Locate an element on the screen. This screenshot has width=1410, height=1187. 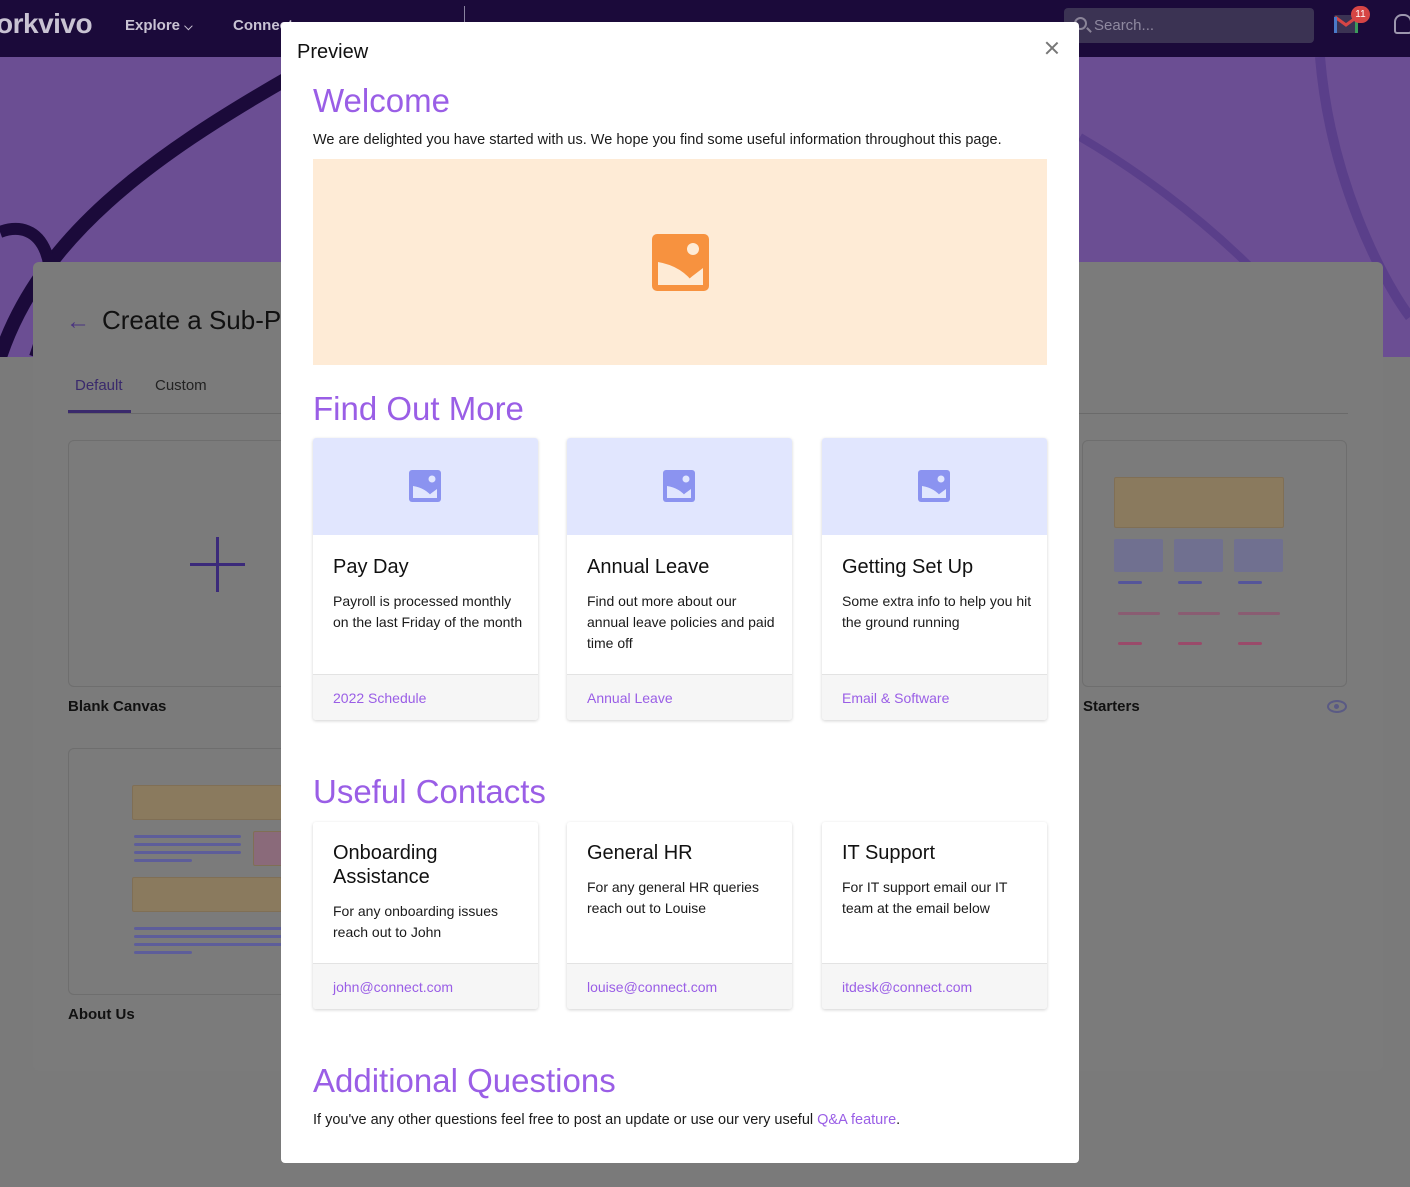
back-arrow-icon: ← is located at coordinates (78, 322).